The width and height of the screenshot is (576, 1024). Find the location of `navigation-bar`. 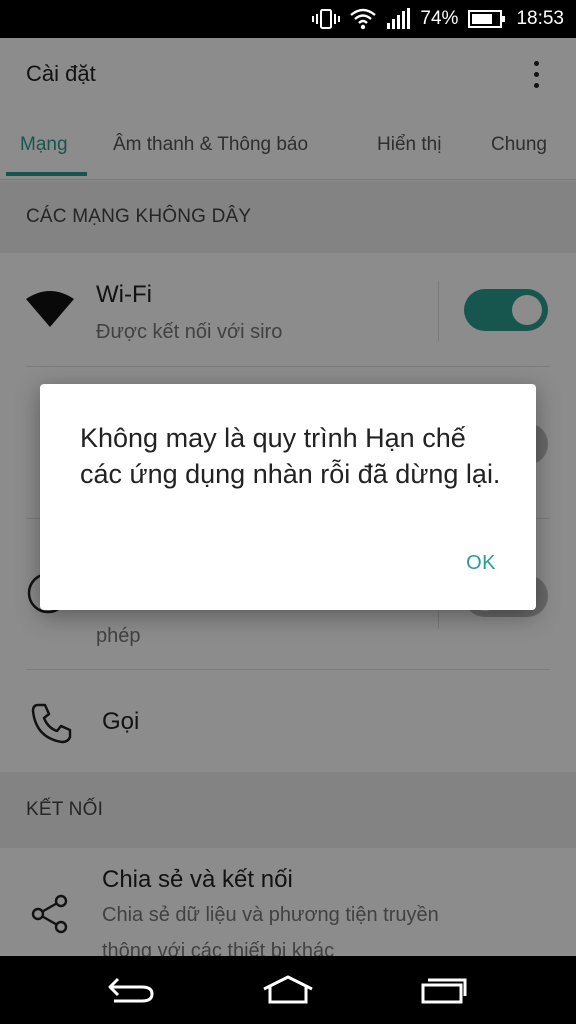

navigation-bar is located at coordinates (288, 990).